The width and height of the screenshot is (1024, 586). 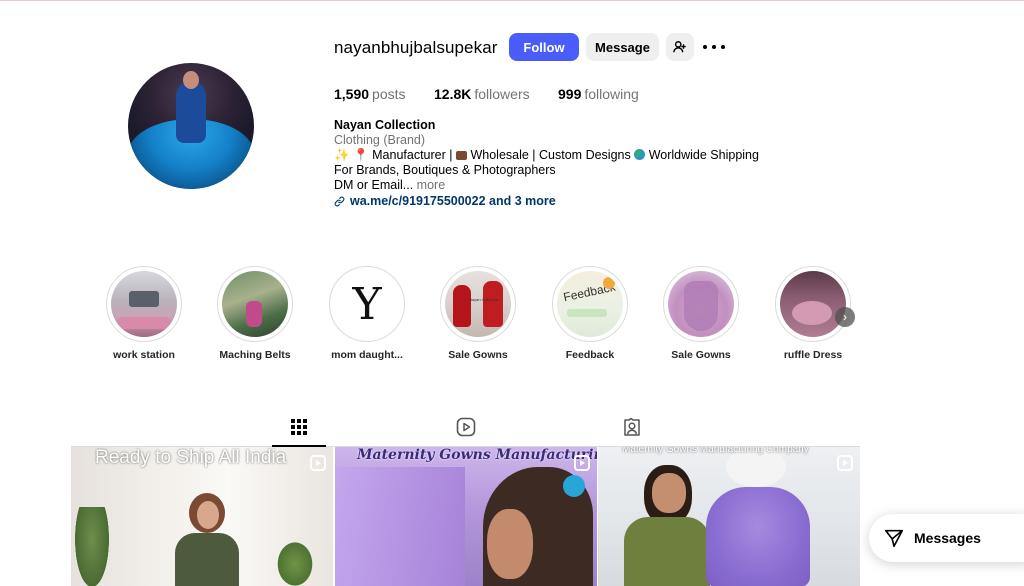 I want to click on highlight-sale-gowns: Nayan Collection Sale Gowns, so click(x=478, y=313).